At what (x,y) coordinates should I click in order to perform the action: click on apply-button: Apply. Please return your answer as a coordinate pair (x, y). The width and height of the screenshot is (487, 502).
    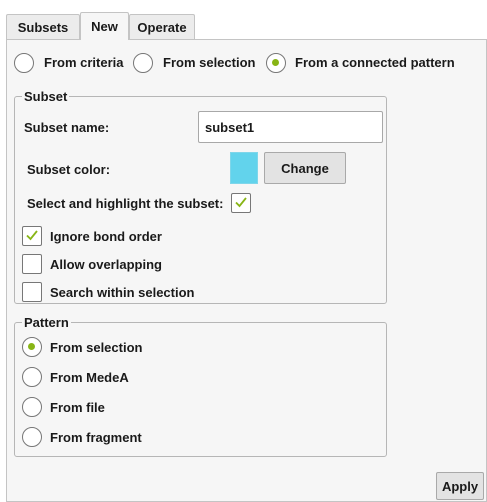
    Looking at the image, I should click on (460, 486).